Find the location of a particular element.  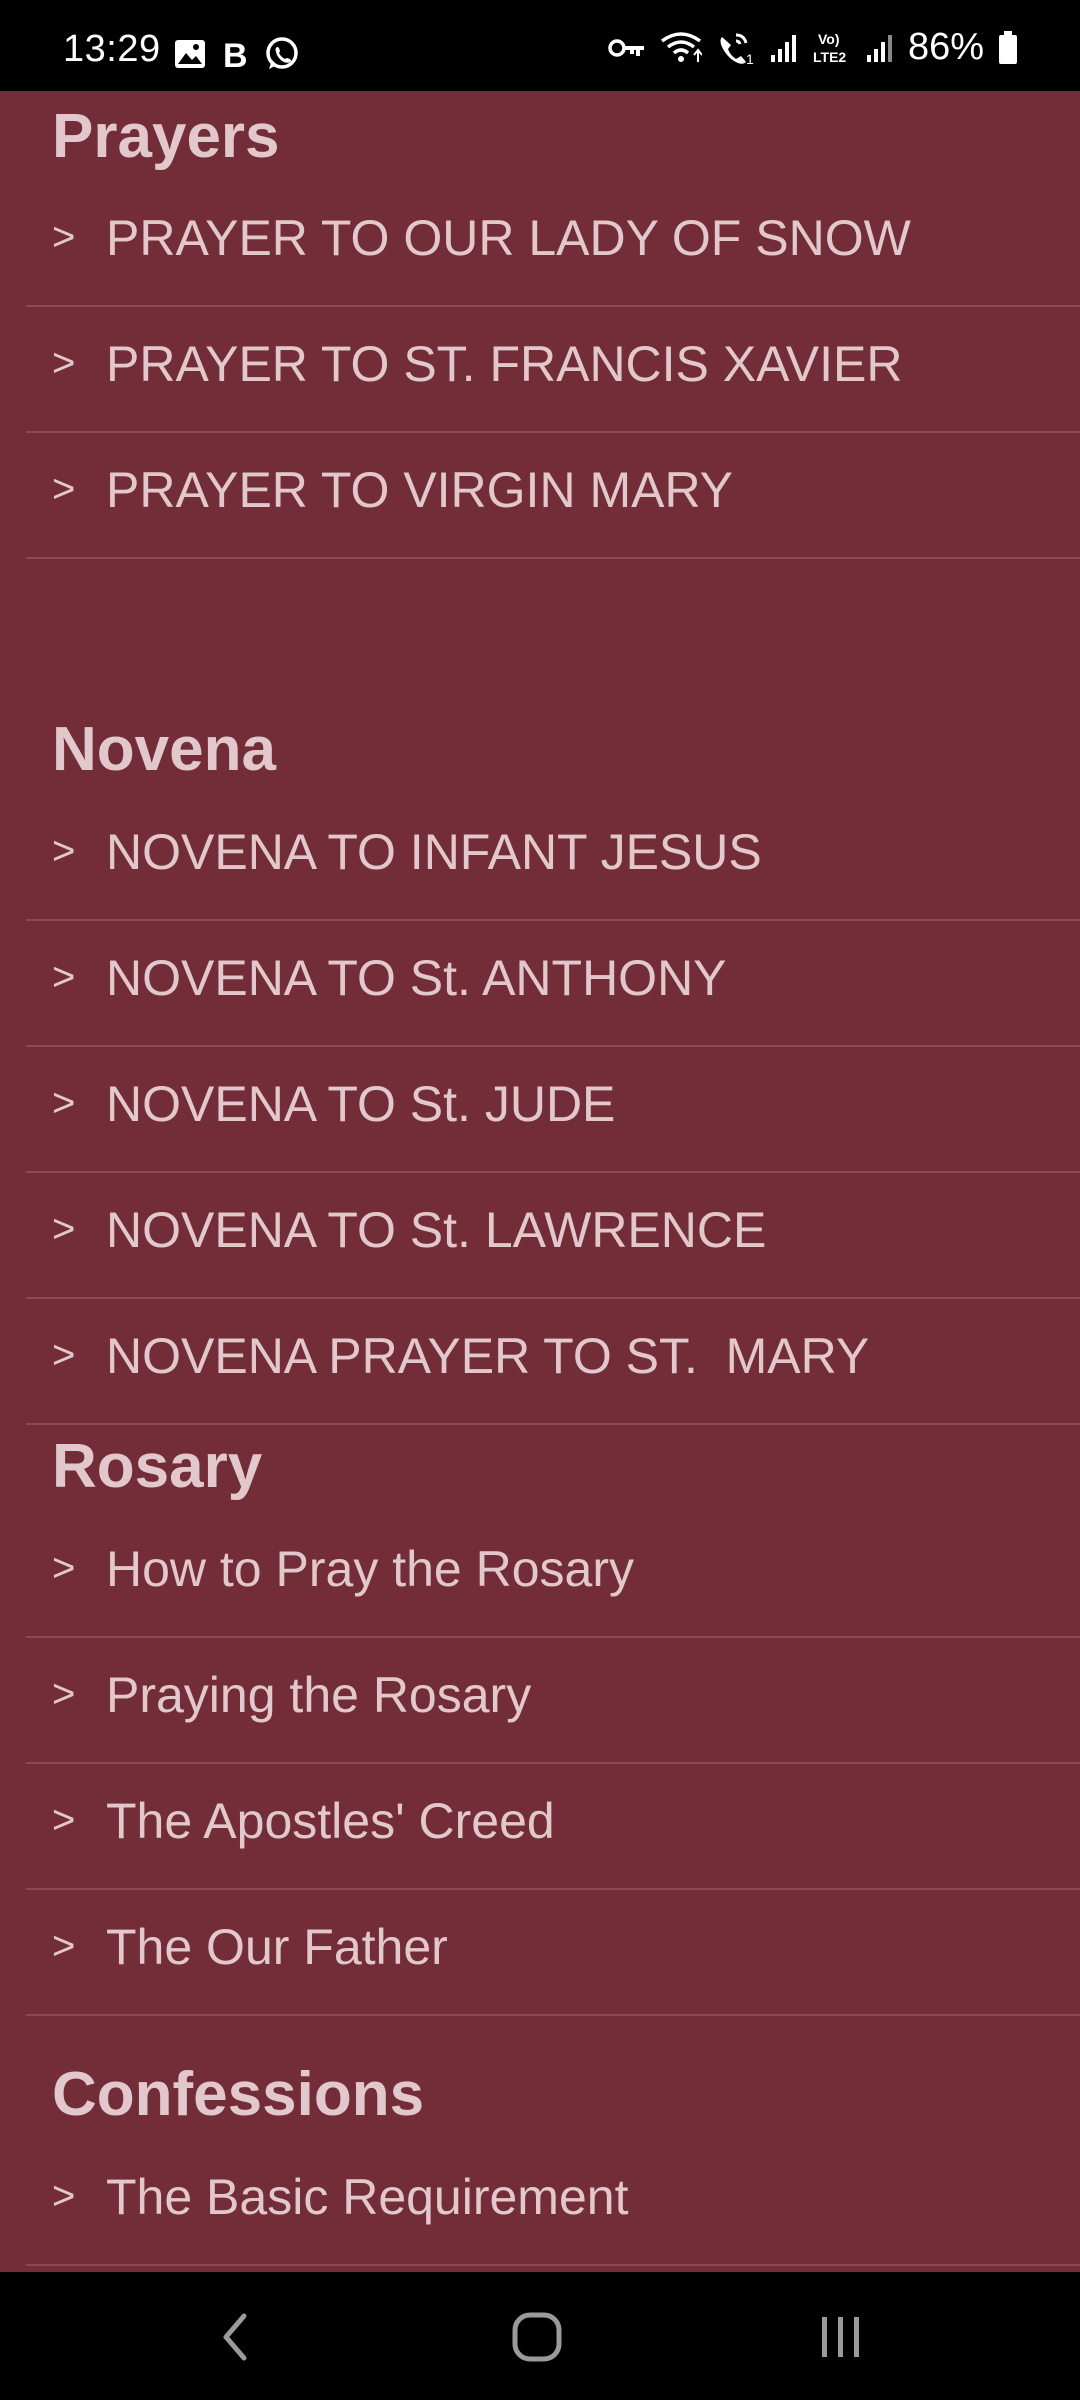

list-item: > PRAYER TO OUR LADY OF SNOW is located at coordinates (553, 244).